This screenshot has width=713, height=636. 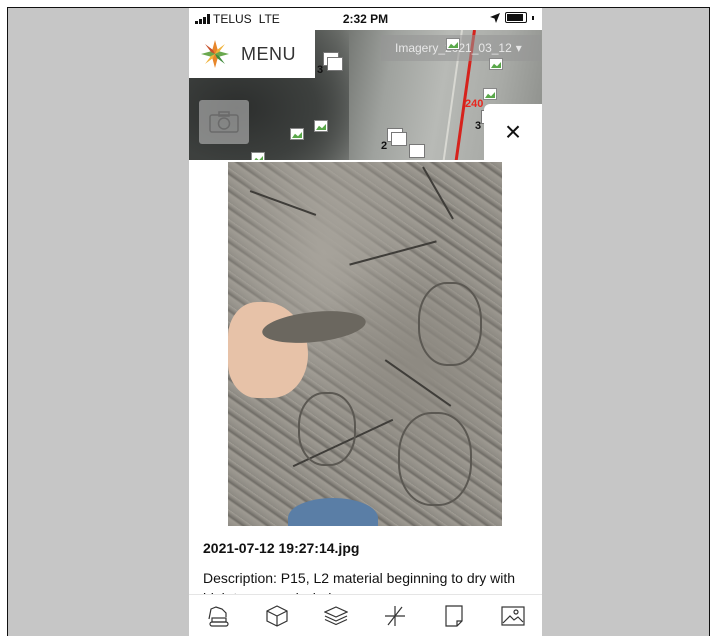 I want to click on measure-icon, so click(x=394, y=616).